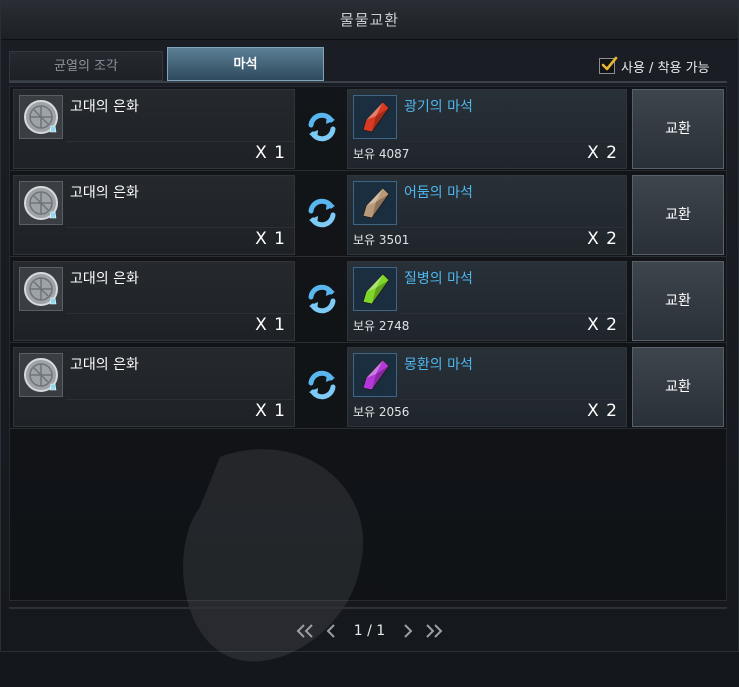 Image resolution: width=739 pixels, height=687 pixels. Describe the element at coordinates (305, 631) in the screenshot. I see `first-page-icon` at that location.